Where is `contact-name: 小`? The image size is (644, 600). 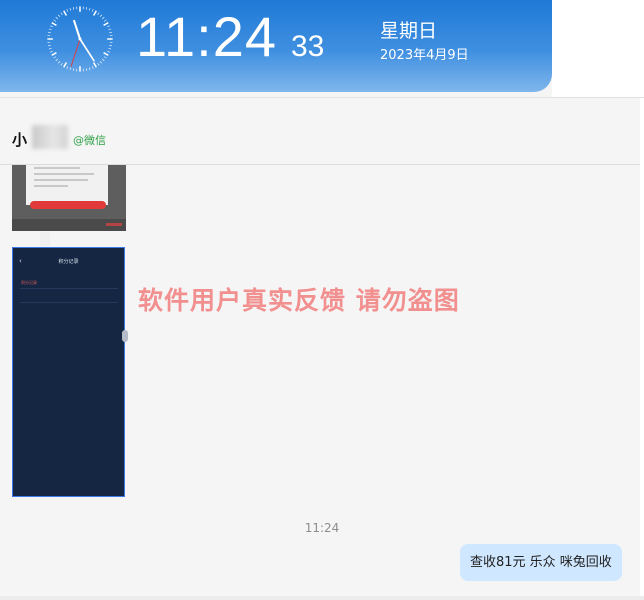
contact-name: 小 is located at coordinates (19, 139).